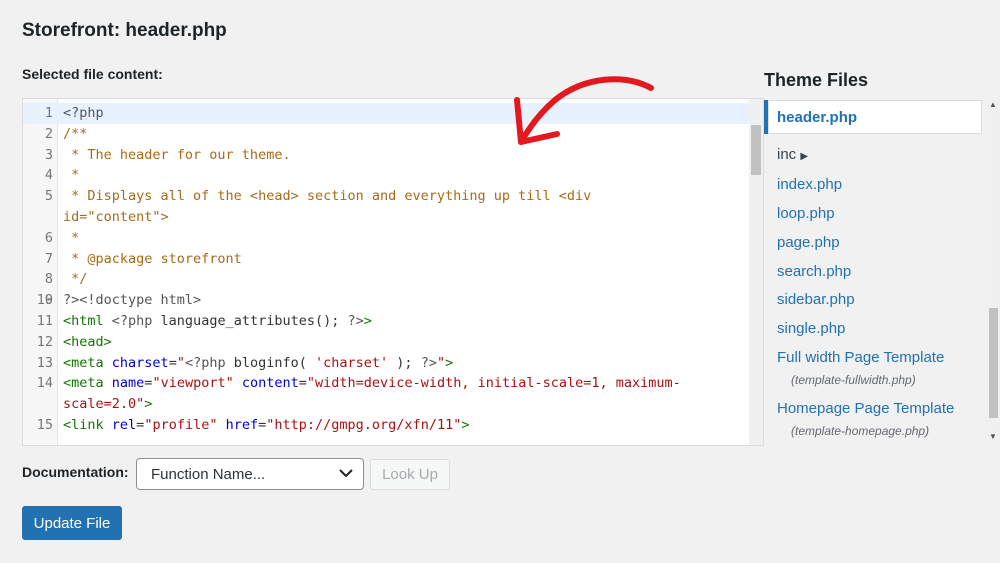  What do you see at coordinates (853, 380) in the screenshot?
I see `template-filename: (template-fullwidth.php)` at bounding box center [853, 380].